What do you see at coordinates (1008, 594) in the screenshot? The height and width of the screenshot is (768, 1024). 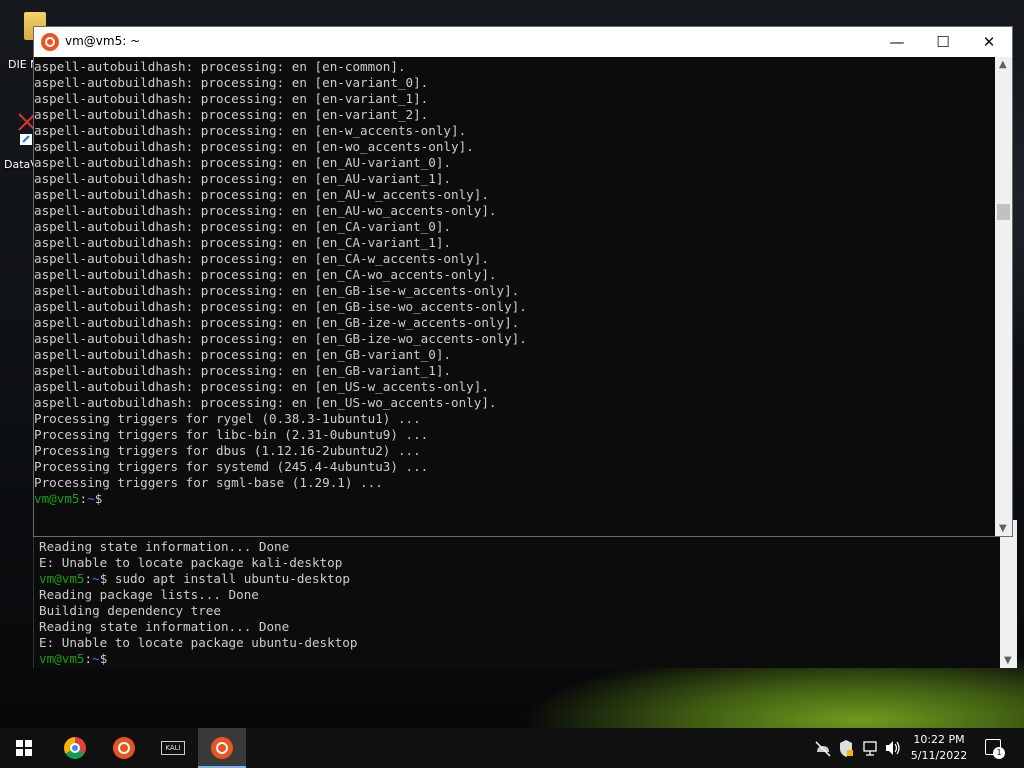 I see `background-scrollbar: ▼` at bounding box center [1008, 594].